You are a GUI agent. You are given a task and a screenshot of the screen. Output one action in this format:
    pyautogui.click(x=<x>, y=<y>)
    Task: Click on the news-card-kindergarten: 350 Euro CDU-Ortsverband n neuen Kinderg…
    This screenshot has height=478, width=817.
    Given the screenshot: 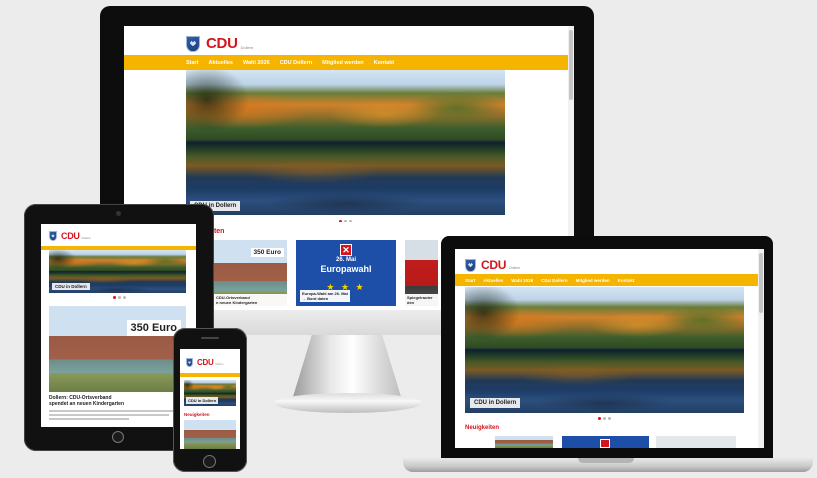 What is the action you would take?
    pyautogui.click(x=250, y=273)
    